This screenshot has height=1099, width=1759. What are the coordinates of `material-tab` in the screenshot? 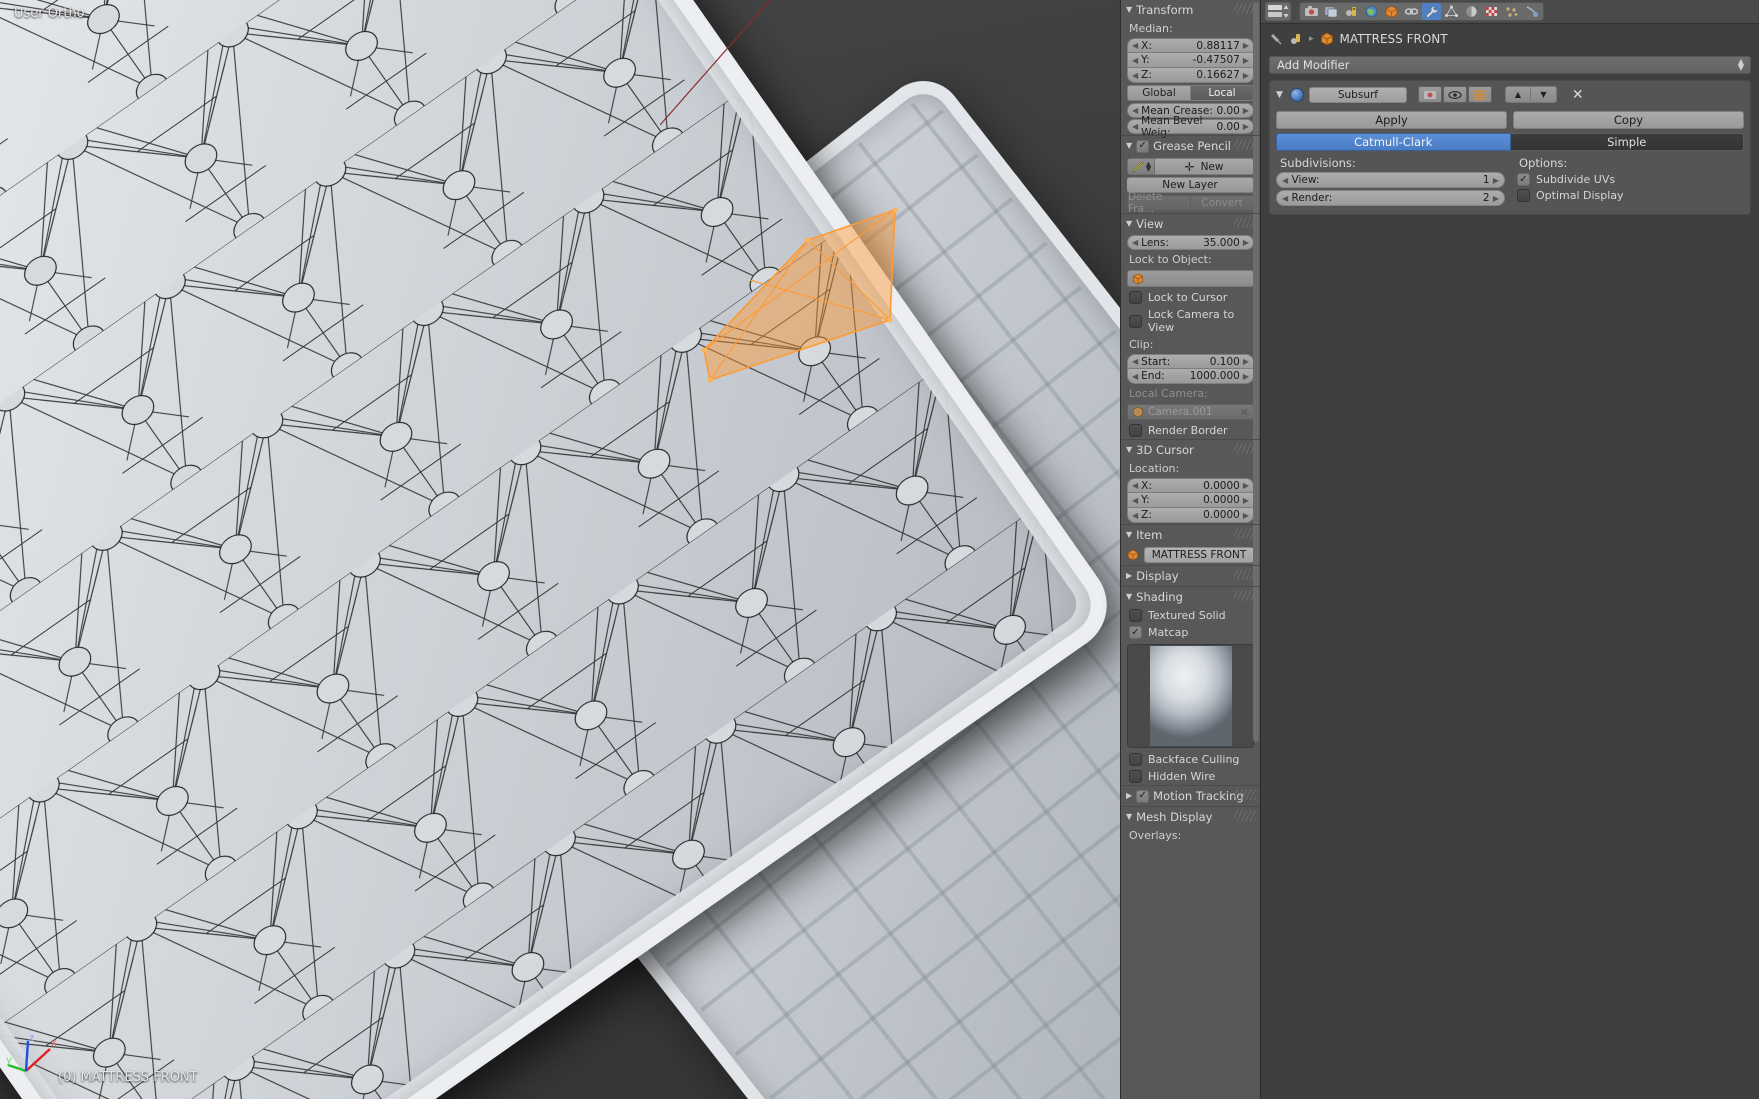 It's located at (1471, 11).